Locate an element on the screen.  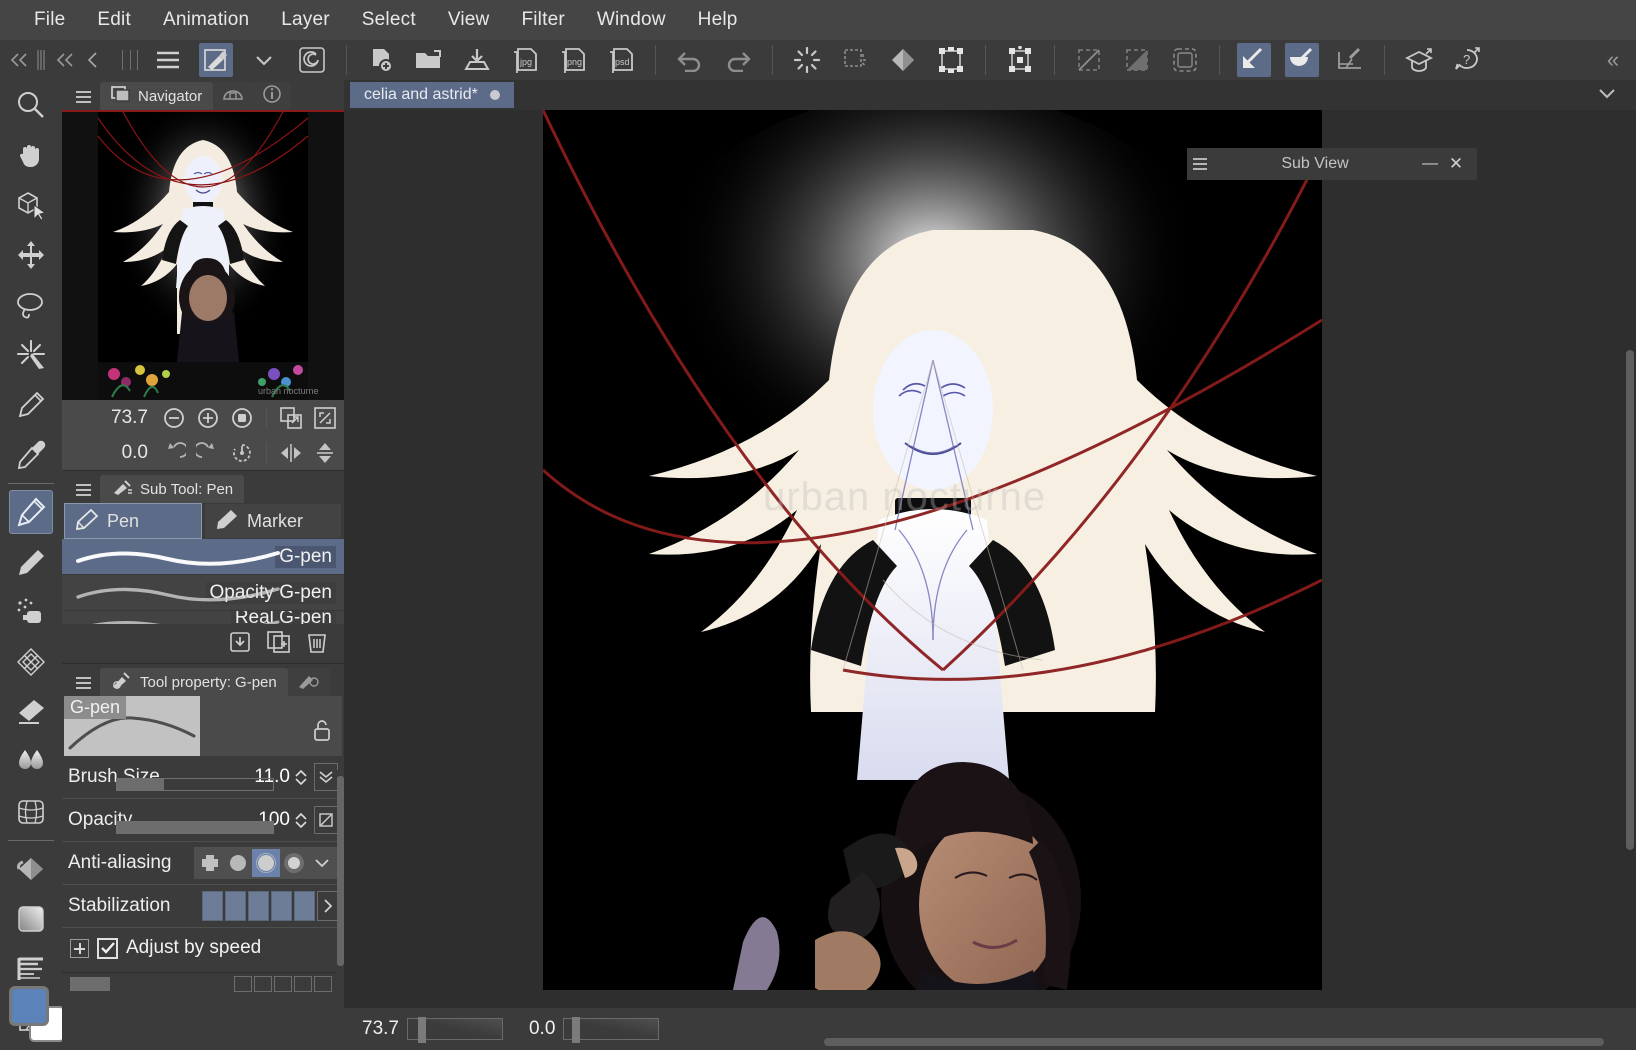
sub-view-minimize-button: — is located at coordinates (1430, 164).